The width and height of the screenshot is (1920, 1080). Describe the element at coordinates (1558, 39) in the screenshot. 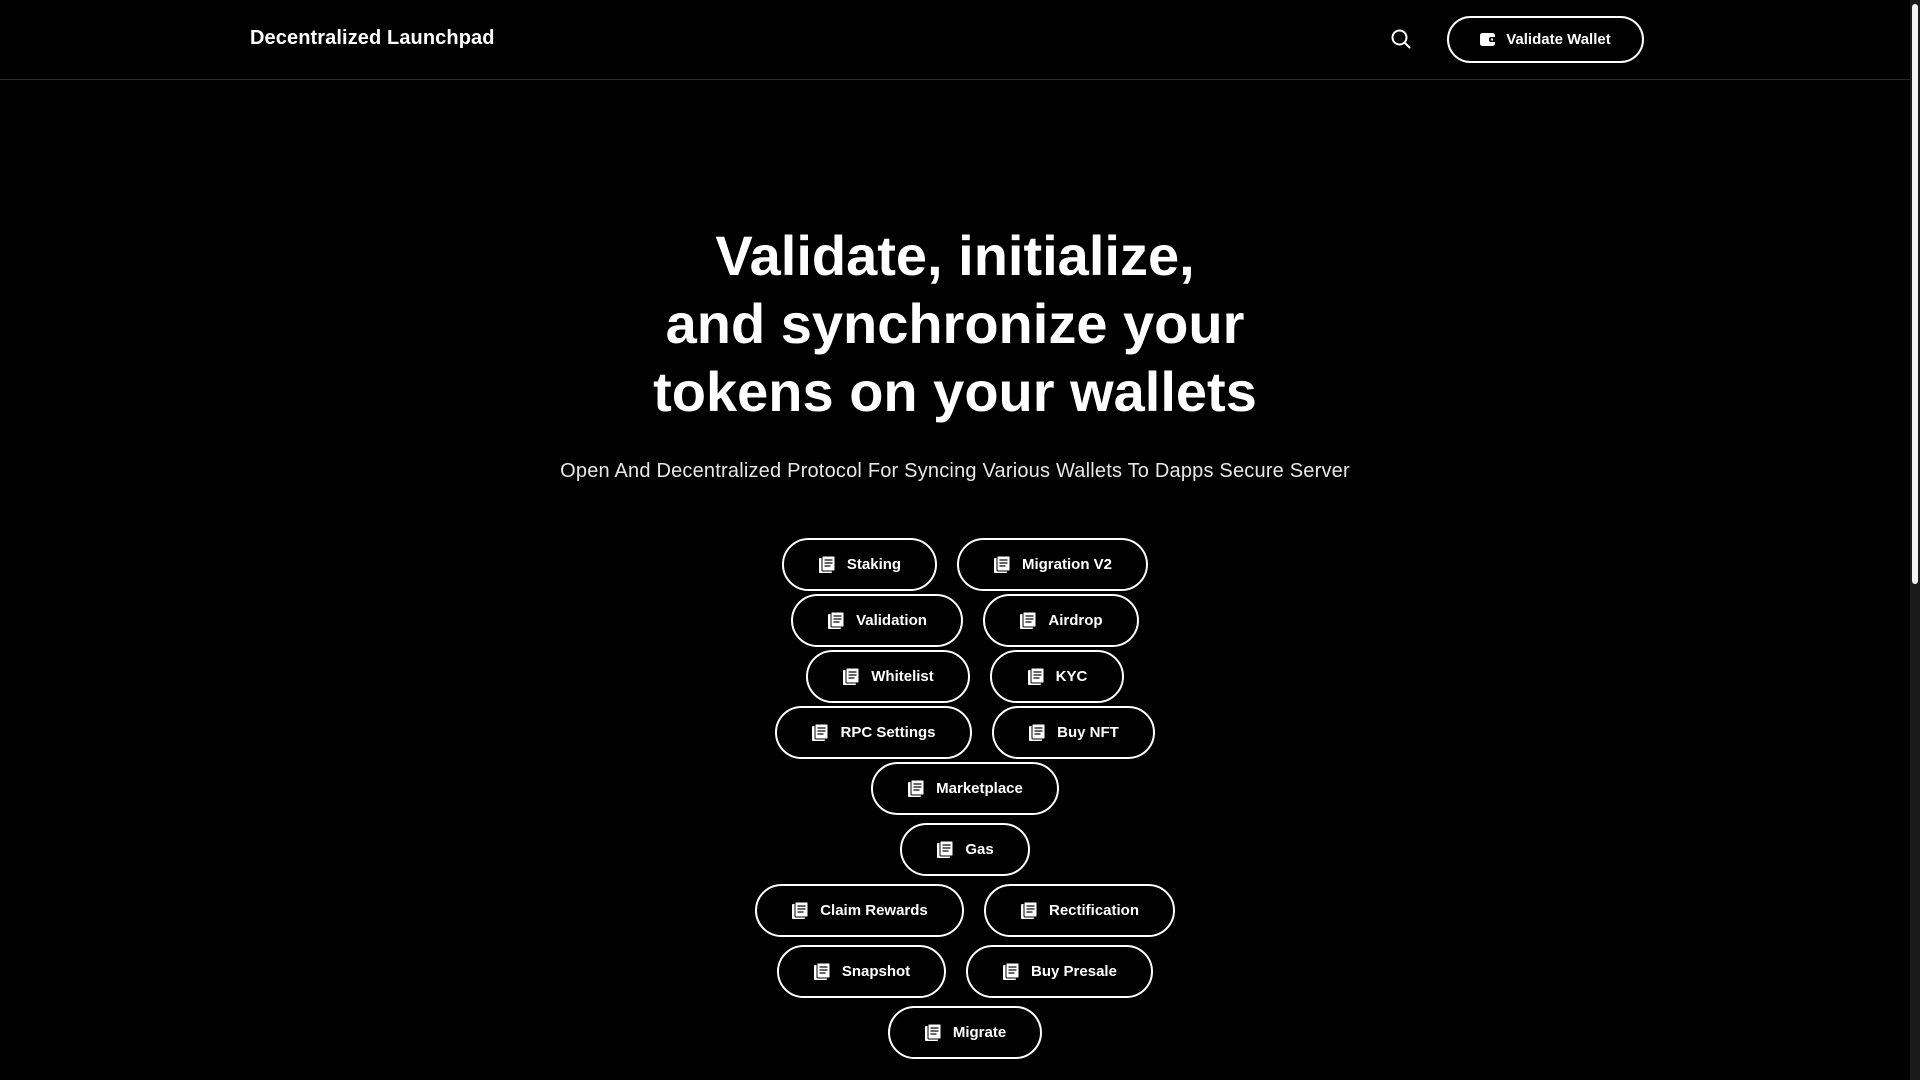

I see `validate-wallet-label: Validate Wallet` at that location.